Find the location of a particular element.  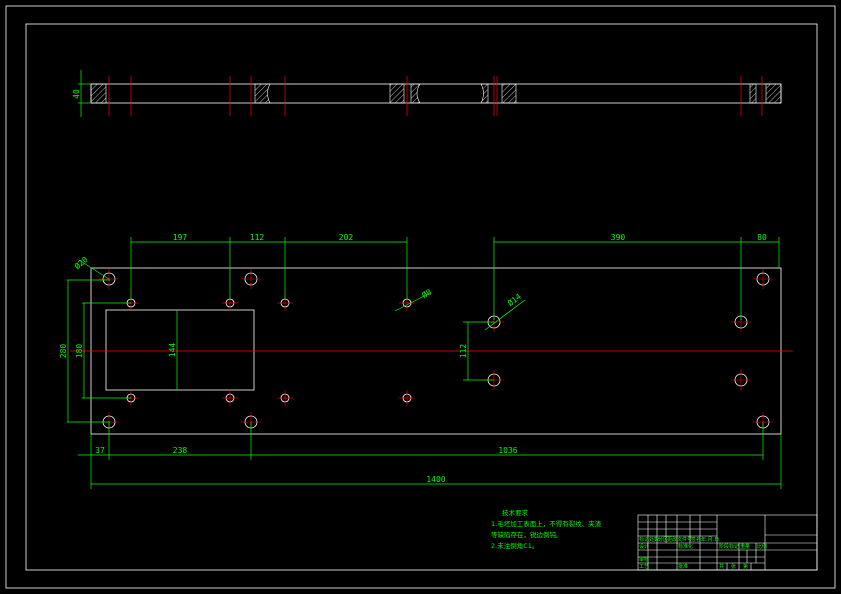

tb-label-q: 第 is located at coordinates (745, 566).